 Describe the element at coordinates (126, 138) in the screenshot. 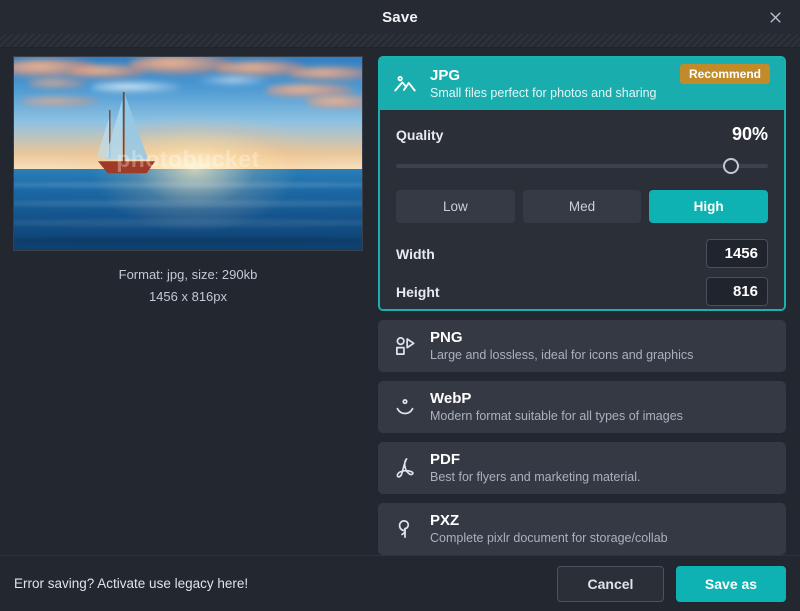

I see `preview-sailboat` at that location.